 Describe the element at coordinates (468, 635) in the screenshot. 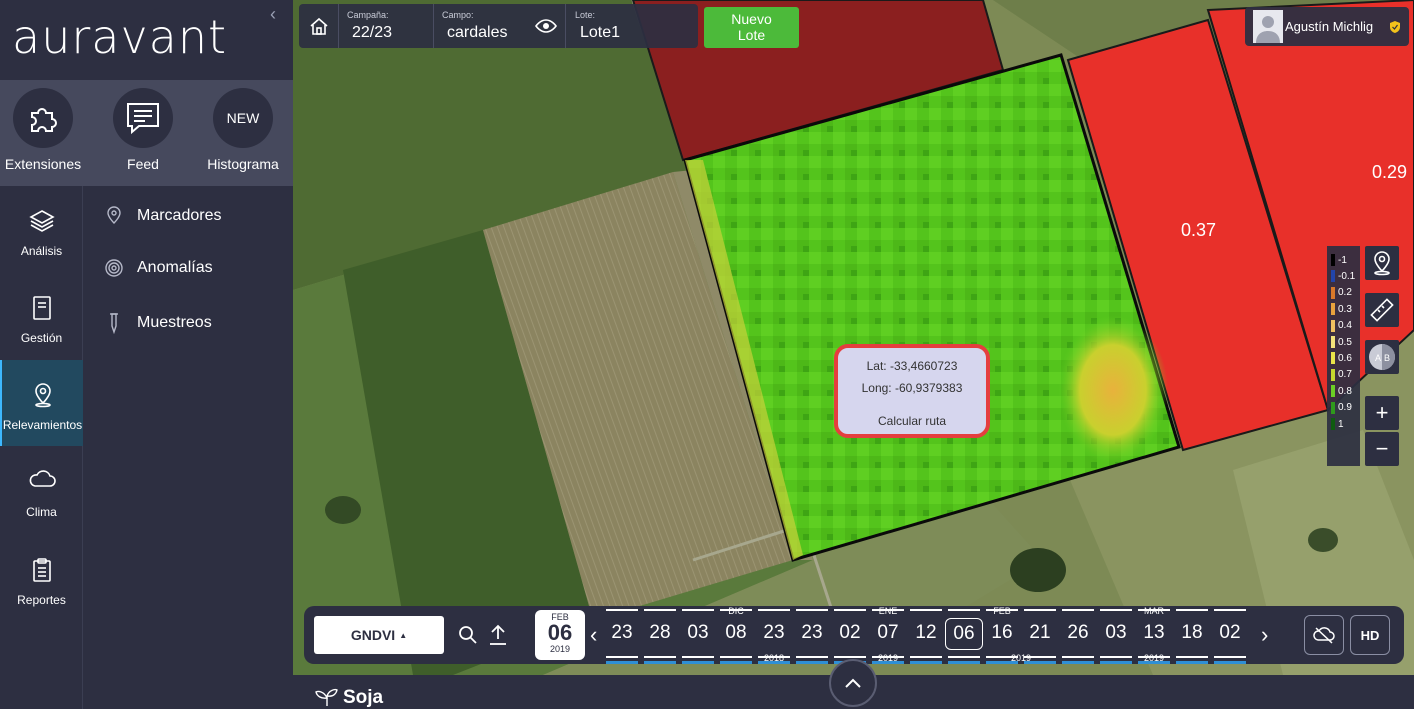

I see `search-icon` at that location.